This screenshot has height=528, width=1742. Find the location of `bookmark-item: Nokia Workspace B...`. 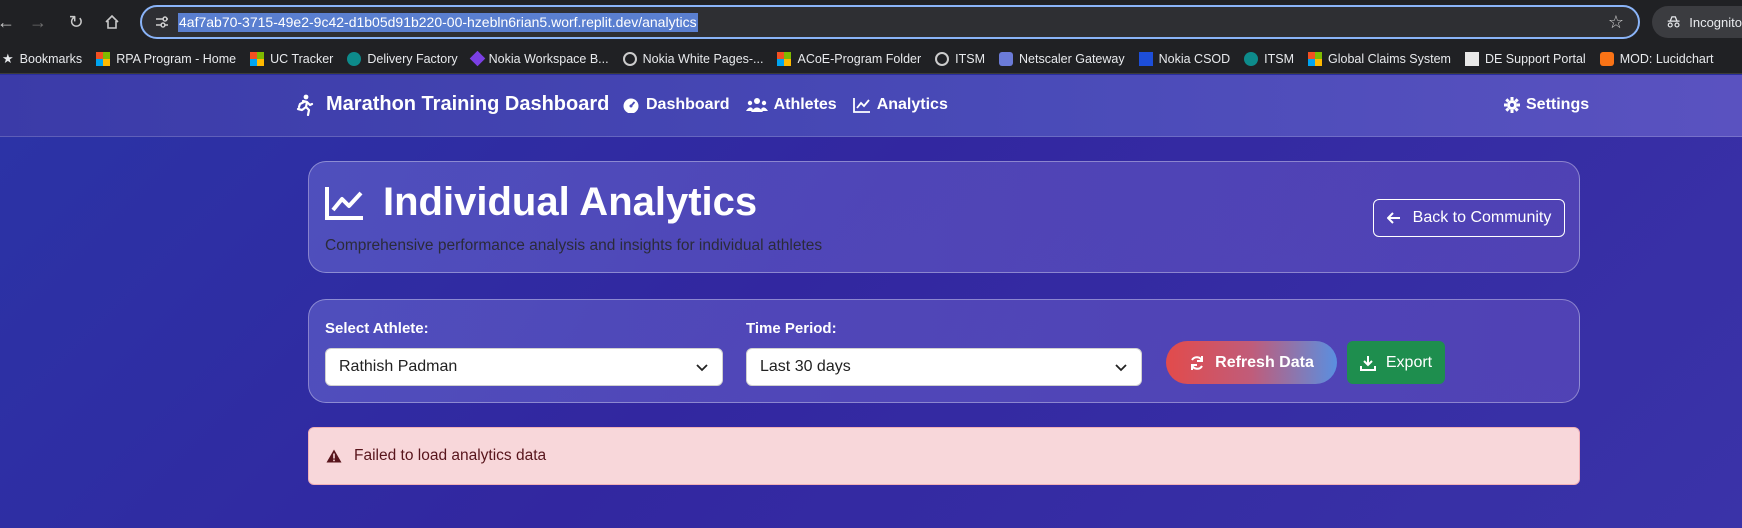

bookmark-item: Nokia Workspace B... is located at coordinates (539, 58).